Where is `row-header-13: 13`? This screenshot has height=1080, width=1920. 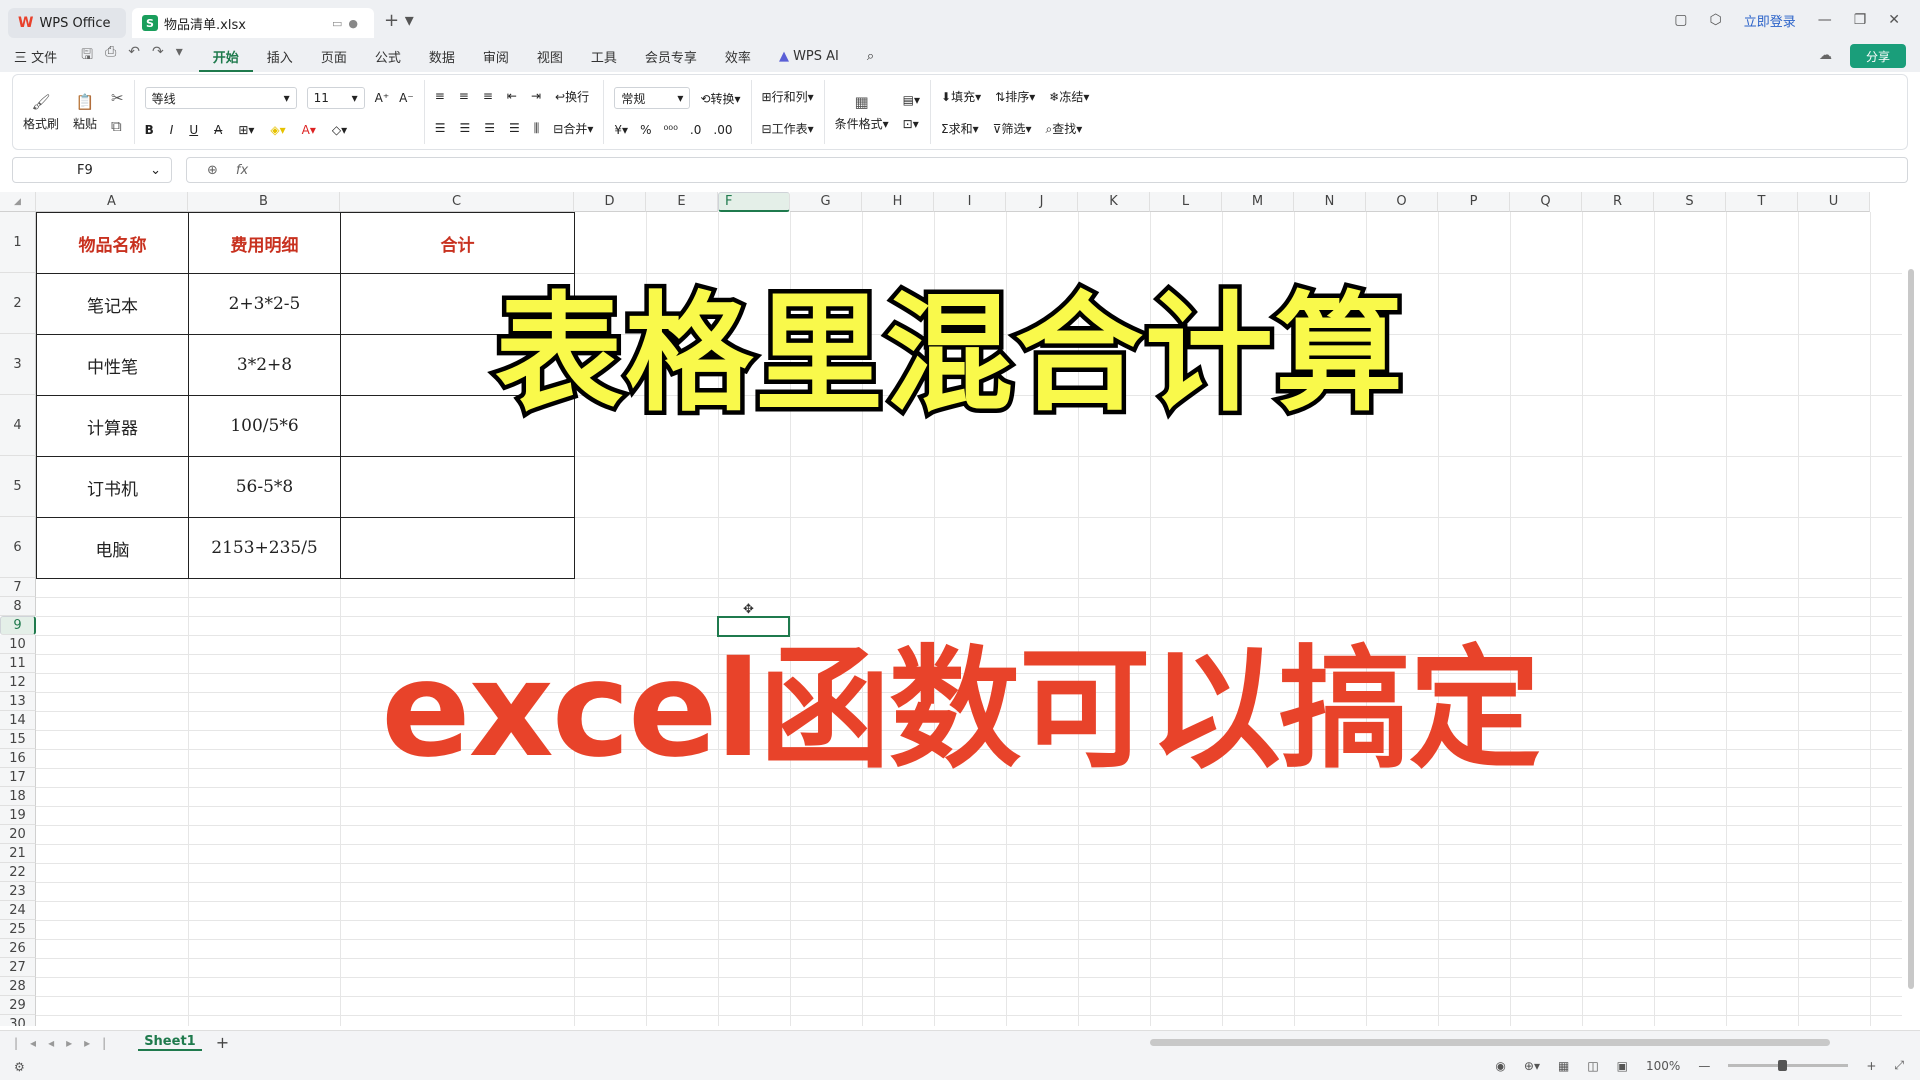
row-header-13: 13 is located at coordinates (18, 701).